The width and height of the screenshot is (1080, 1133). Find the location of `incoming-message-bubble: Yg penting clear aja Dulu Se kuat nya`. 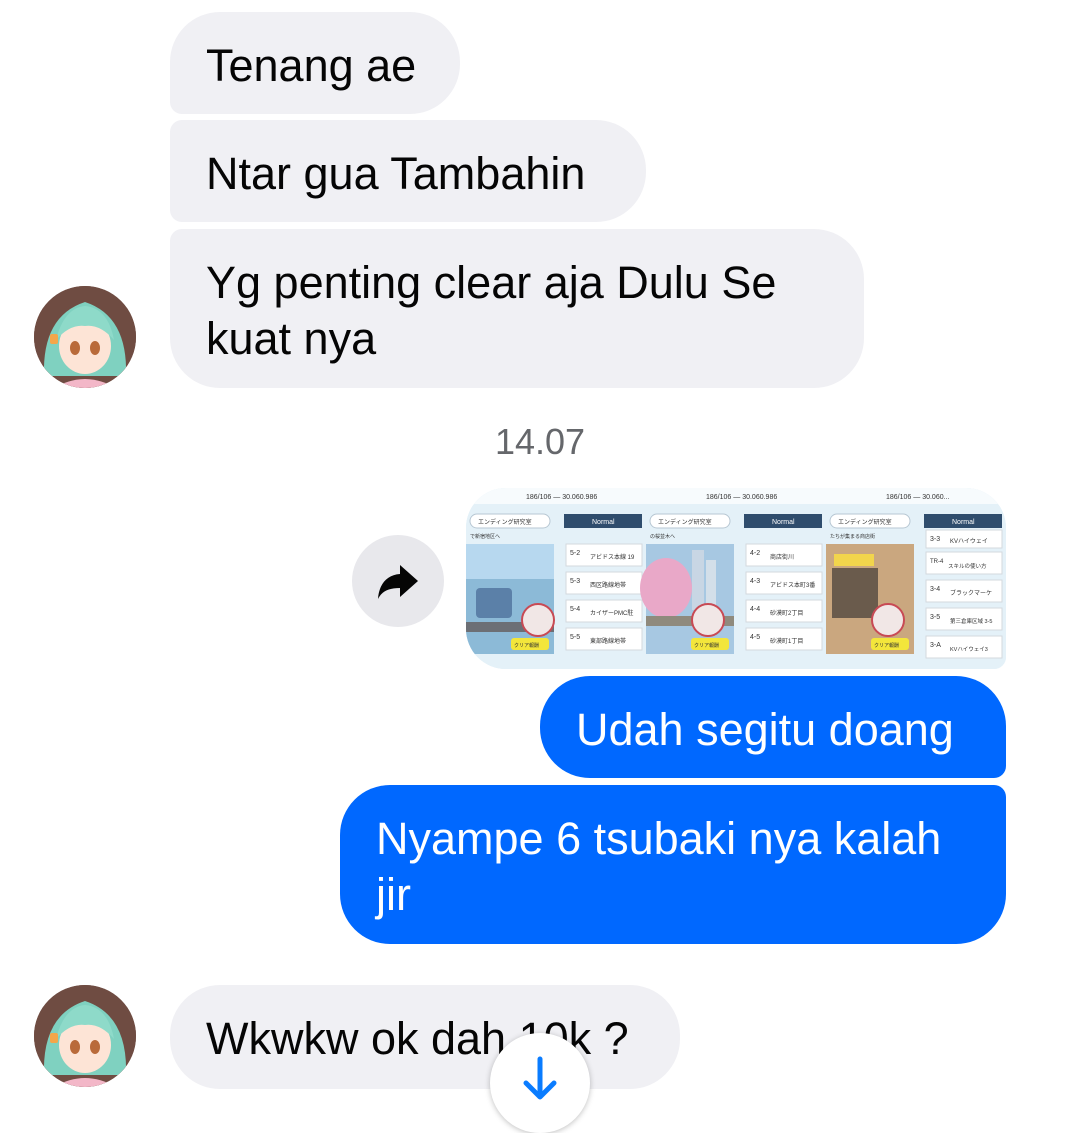

incoming-message-bubble: Yg penting clear aja Dulu Se kuat nya is located at coordinates (517, 308).